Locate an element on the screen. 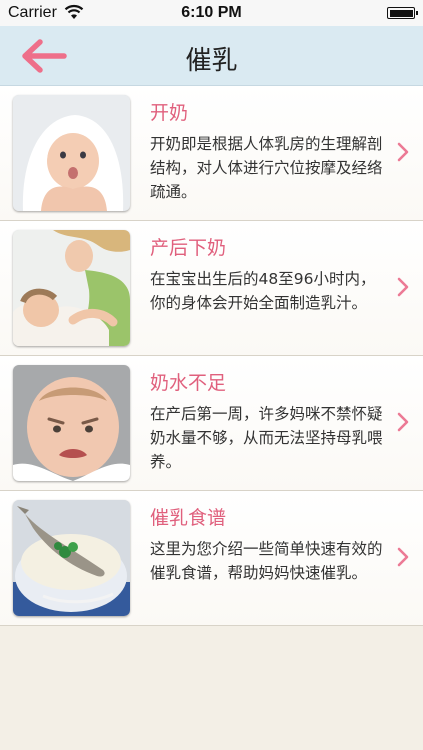 Image resolution: width=423 pixels, height=750 pixels. status-bar: Carrier 6:10 PM is located at coordinates (211, 13).